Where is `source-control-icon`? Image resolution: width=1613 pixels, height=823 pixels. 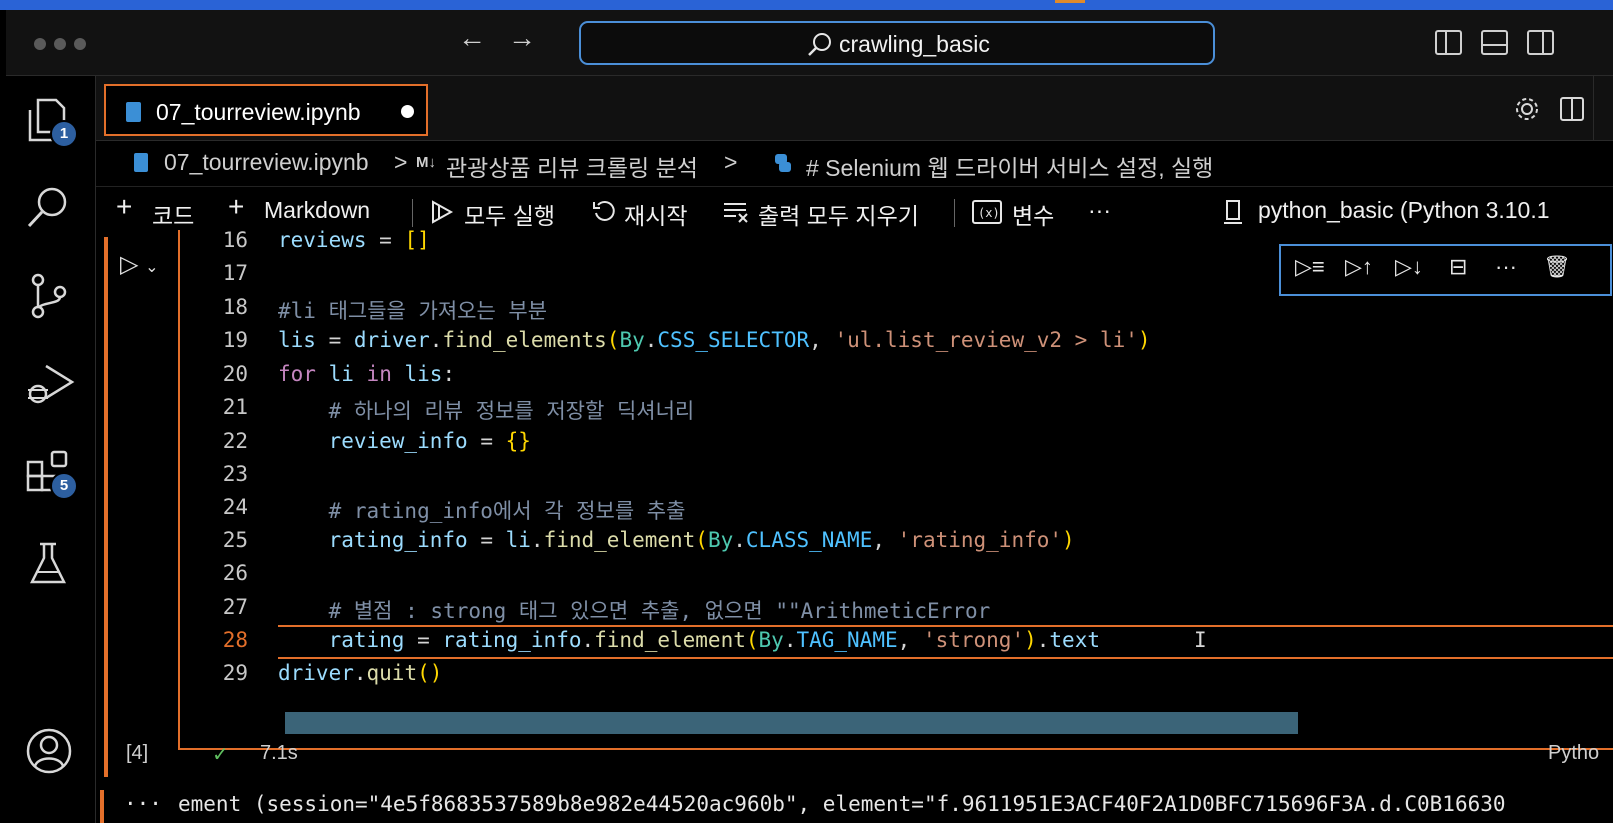 source-control-icon is located at coordinates (48, 298).